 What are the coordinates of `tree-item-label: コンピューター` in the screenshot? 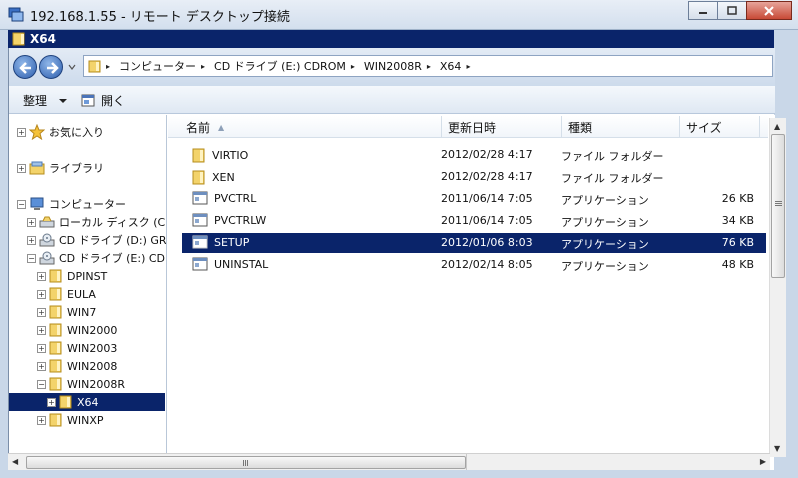 It's located at (87, 204).